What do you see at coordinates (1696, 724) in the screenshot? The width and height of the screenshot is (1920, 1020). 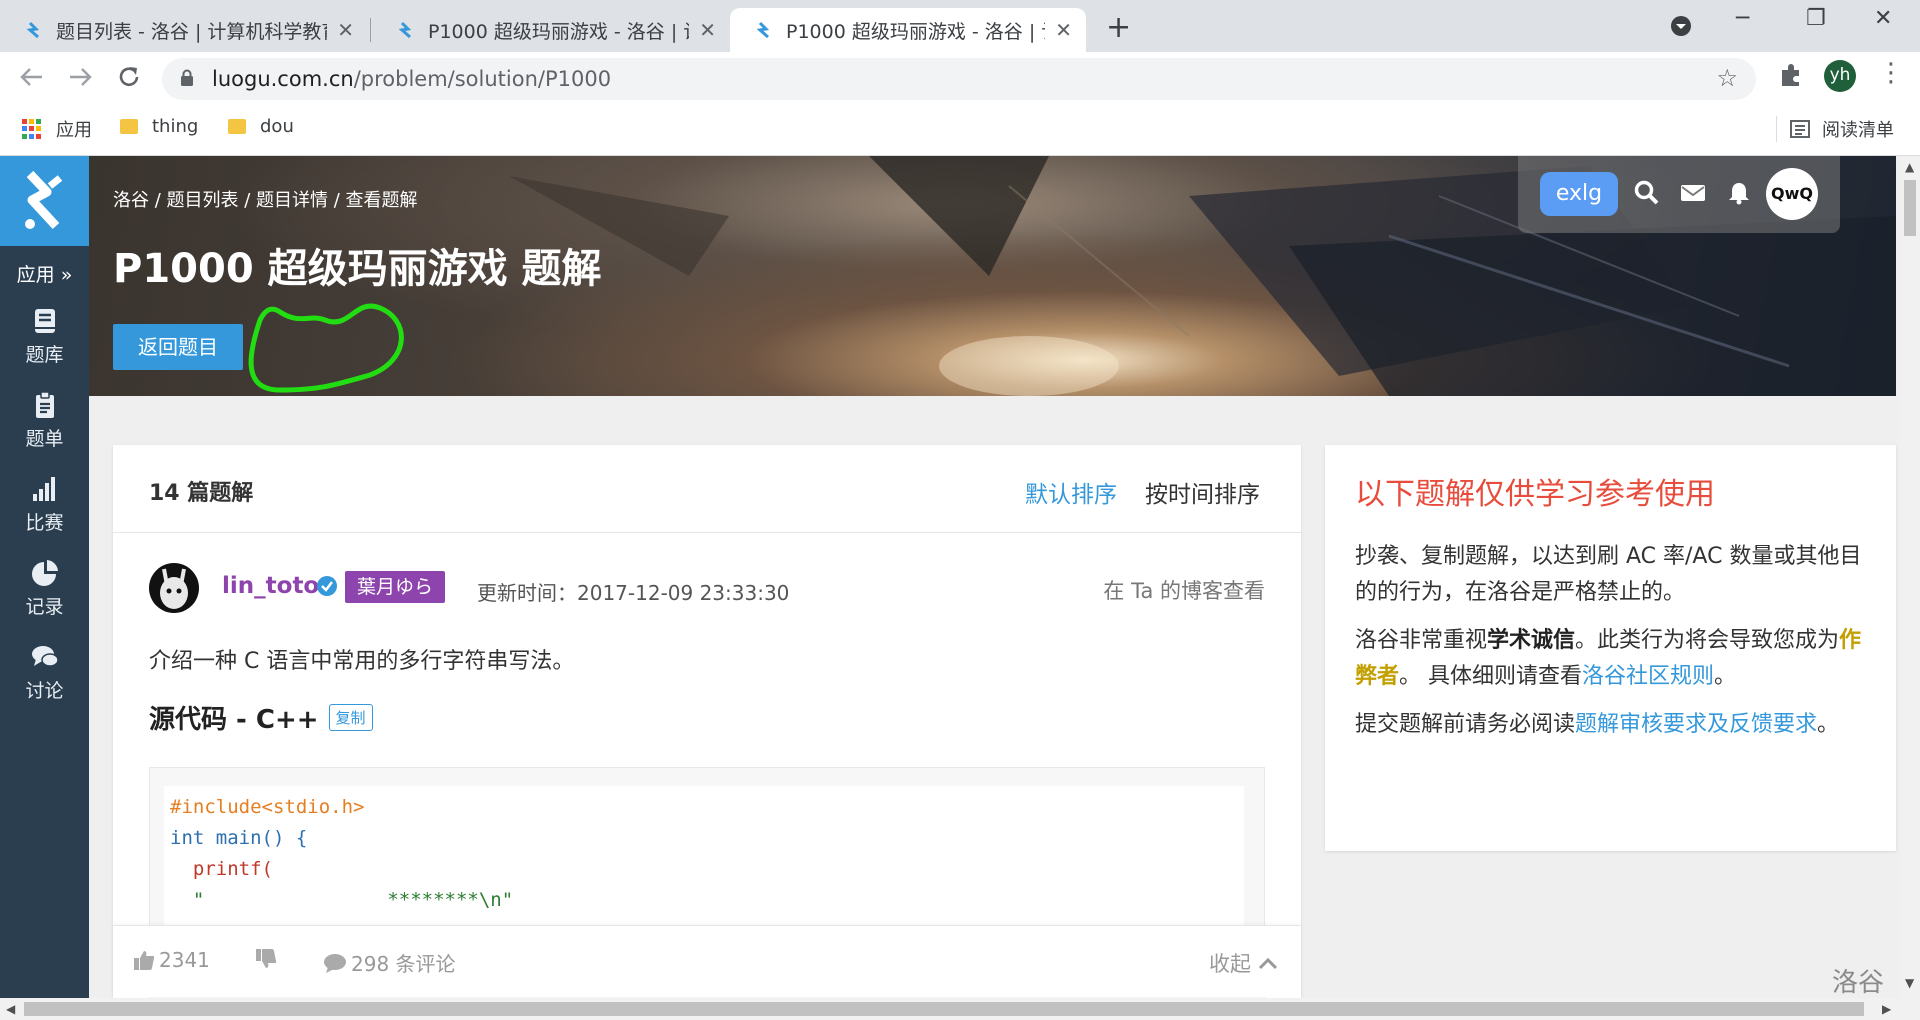 I see `solution-review-requirements-link: 题解审核要求及反馈要求` at bounding box center [1696, 724].